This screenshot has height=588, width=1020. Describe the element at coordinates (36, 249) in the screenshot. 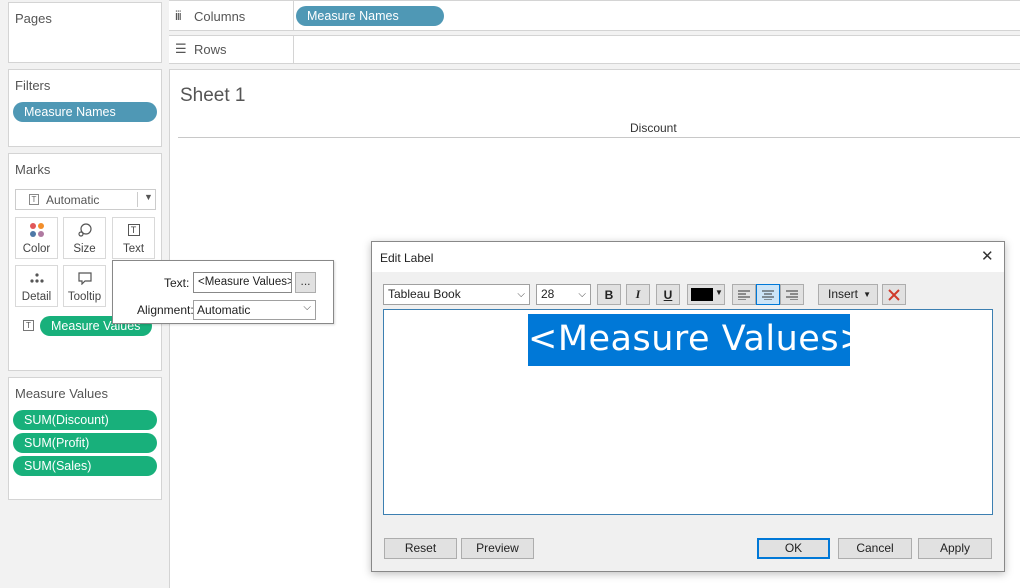

I see `color-label: Color` at that location.